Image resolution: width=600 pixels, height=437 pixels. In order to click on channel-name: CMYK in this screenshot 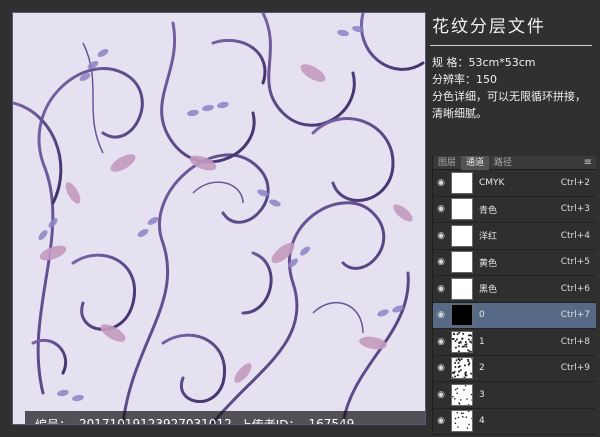, I will do `click(492, 182)`.